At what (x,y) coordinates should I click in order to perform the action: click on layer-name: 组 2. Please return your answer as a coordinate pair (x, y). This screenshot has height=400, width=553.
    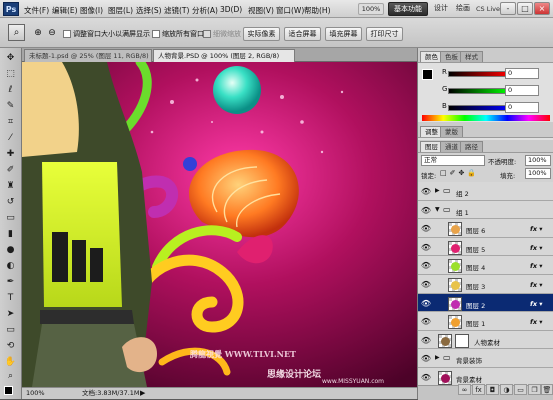
    Looking at the image, I should click on (462, 194).